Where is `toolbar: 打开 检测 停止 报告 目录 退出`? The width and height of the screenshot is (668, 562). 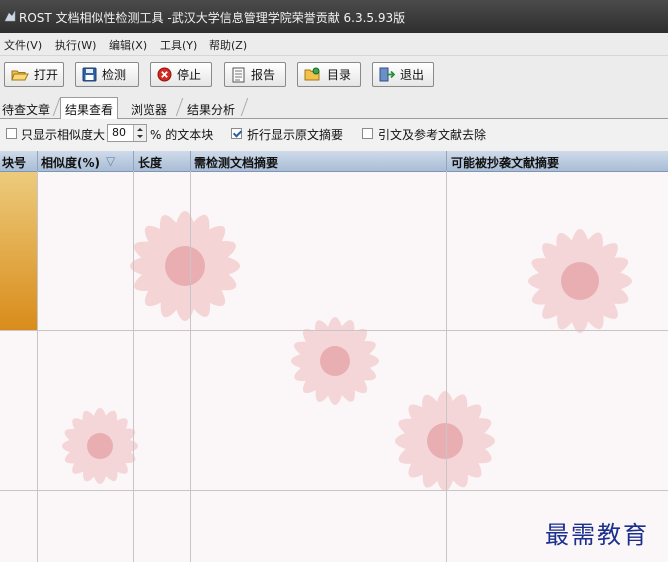
toolbar: 打开 检测 停止 报告 目录 退出 is located at coordinates (334, 76).